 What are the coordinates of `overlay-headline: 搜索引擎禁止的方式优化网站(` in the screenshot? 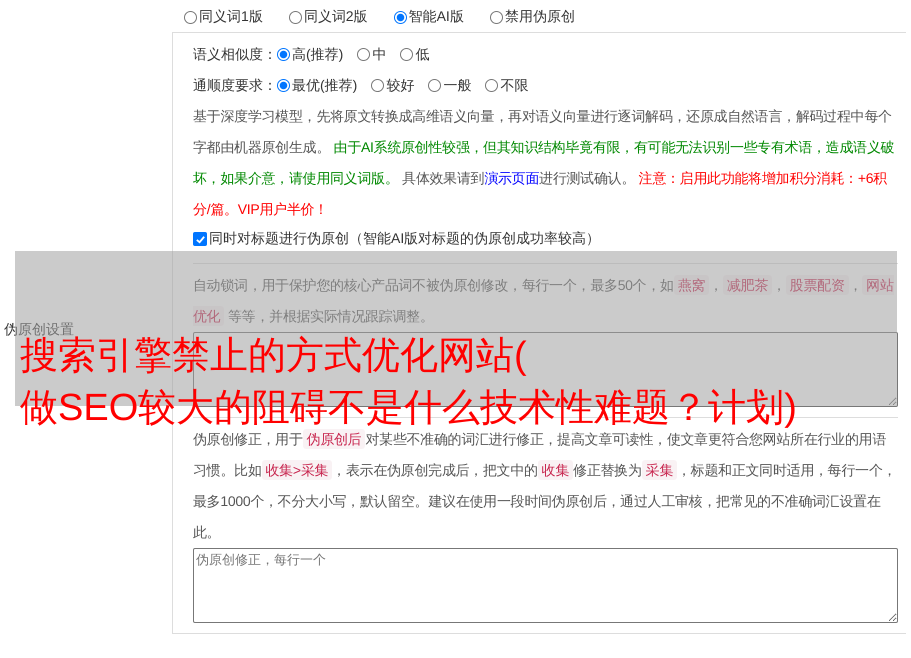 It's located at (273, 356).